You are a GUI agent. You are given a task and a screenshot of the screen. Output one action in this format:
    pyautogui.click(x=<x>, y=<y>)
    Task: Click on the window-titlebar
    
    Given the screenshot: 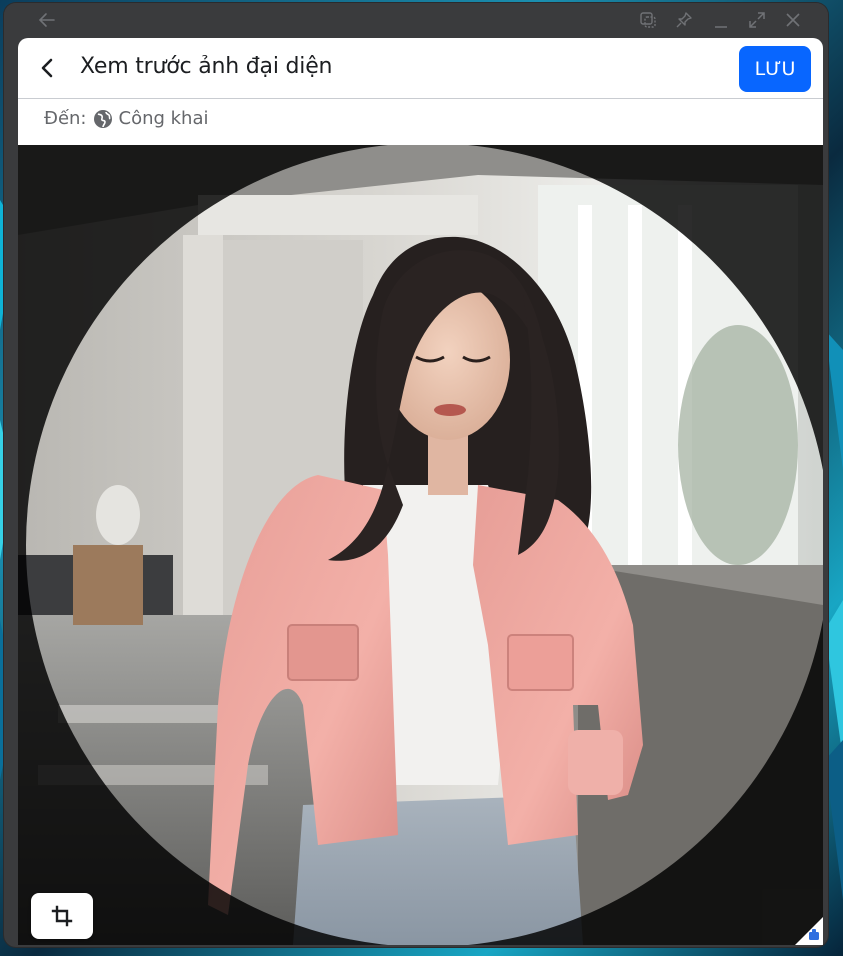 What is the action you would take?
    pyautogui.click(x=416, y=20)
    